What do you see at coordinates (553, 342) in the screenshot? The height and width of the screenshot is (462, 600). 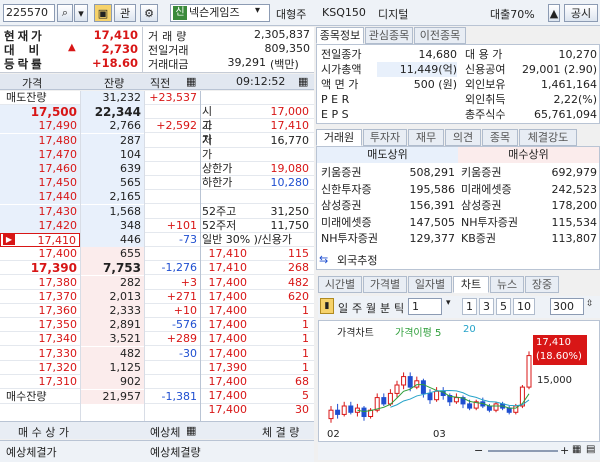 I see `badge-price: 17,410` at bounding box center [553, 342].